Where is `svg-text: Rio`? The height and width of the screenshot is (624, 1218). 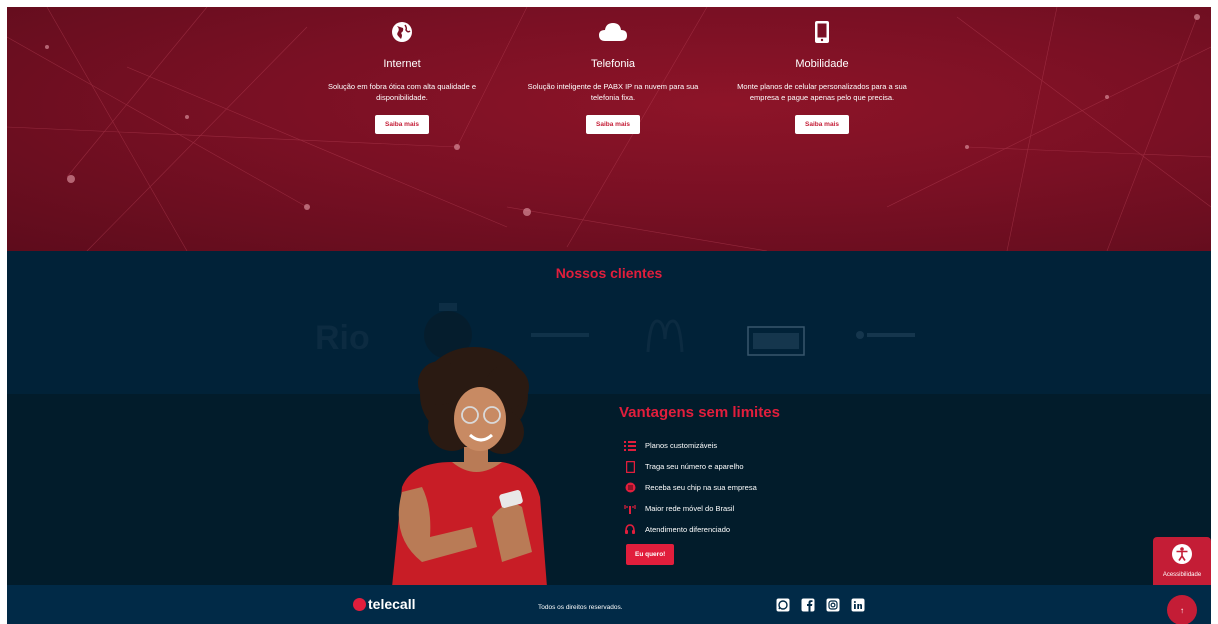
svg-text: Rio is located at coordinates (342, 338).